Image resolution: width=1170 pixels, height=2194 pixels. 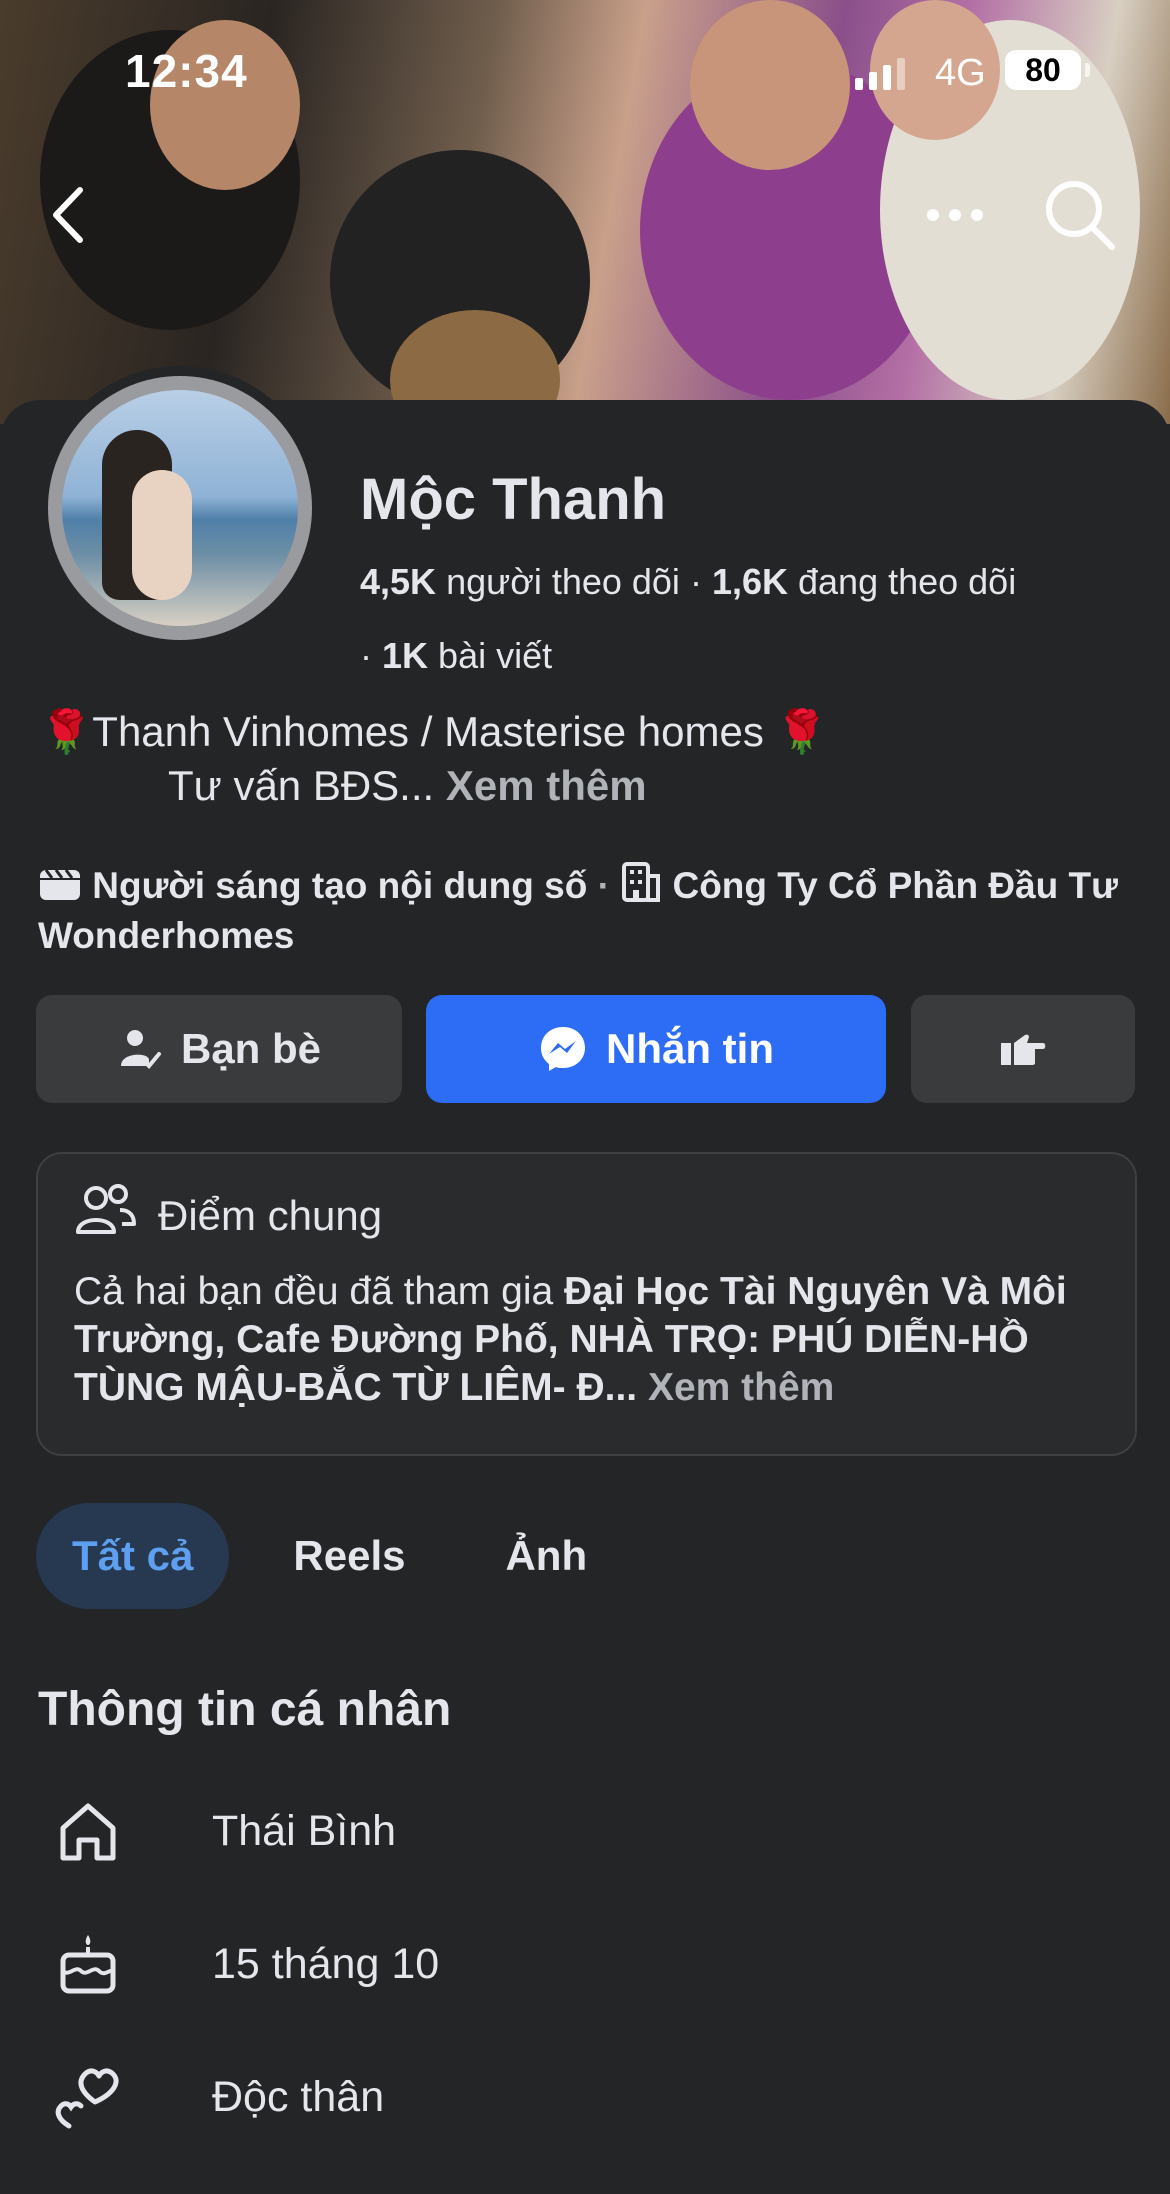 I want to click on clapperboard-icon, so click(x=60, y=884).